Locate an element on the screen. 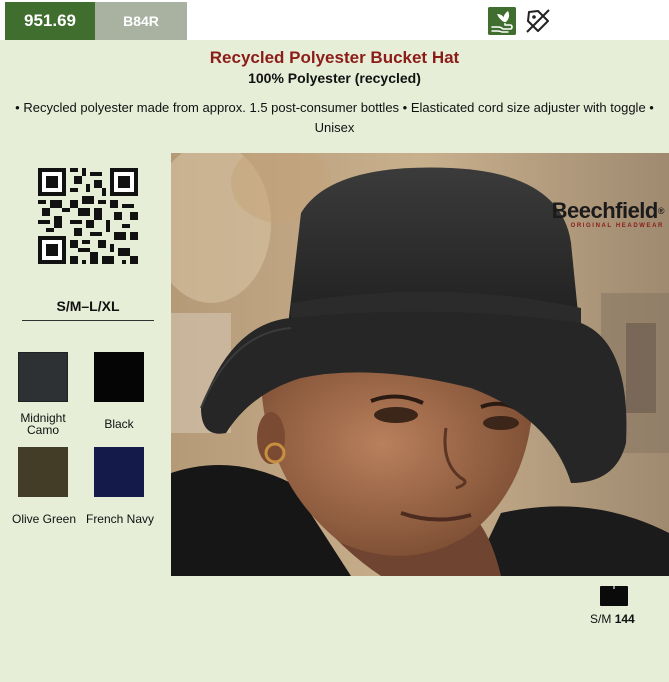 This screenshot has height=682, width=669. brand-name-text: Beechfield is located at coordinates (605, 210).